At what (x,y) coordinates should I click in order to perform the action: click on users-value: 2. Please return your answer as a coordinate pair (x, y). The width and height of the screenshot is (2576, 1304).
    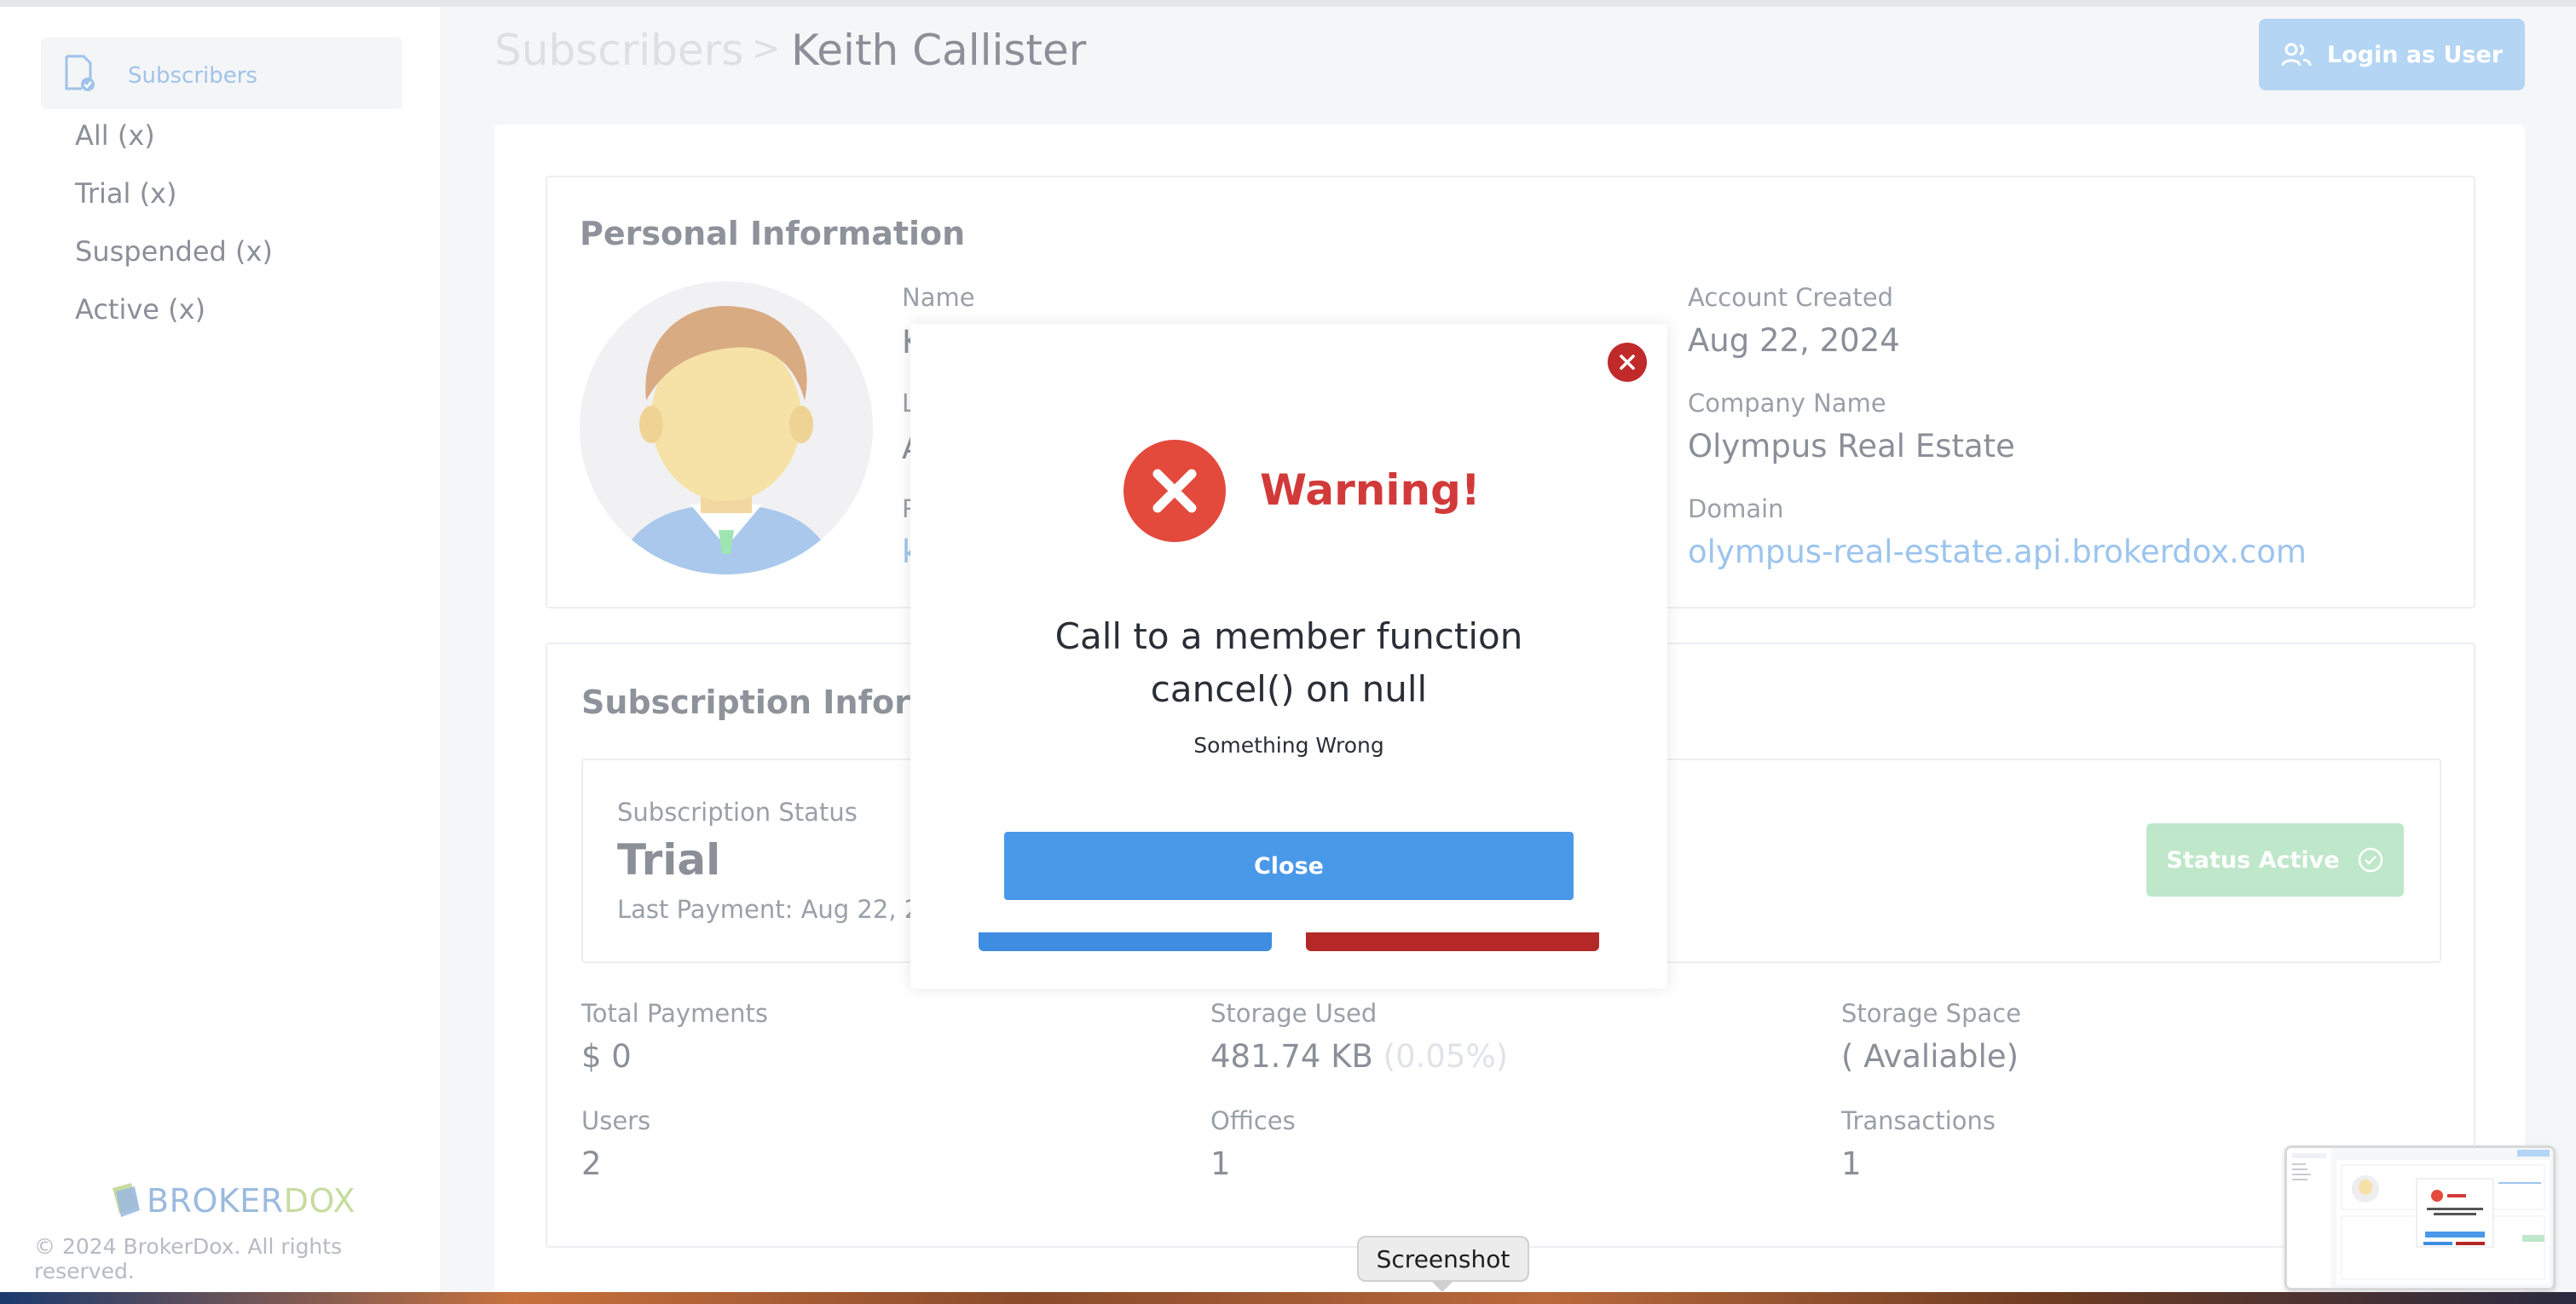
    Looking at the image, I should click on (591, 1163).